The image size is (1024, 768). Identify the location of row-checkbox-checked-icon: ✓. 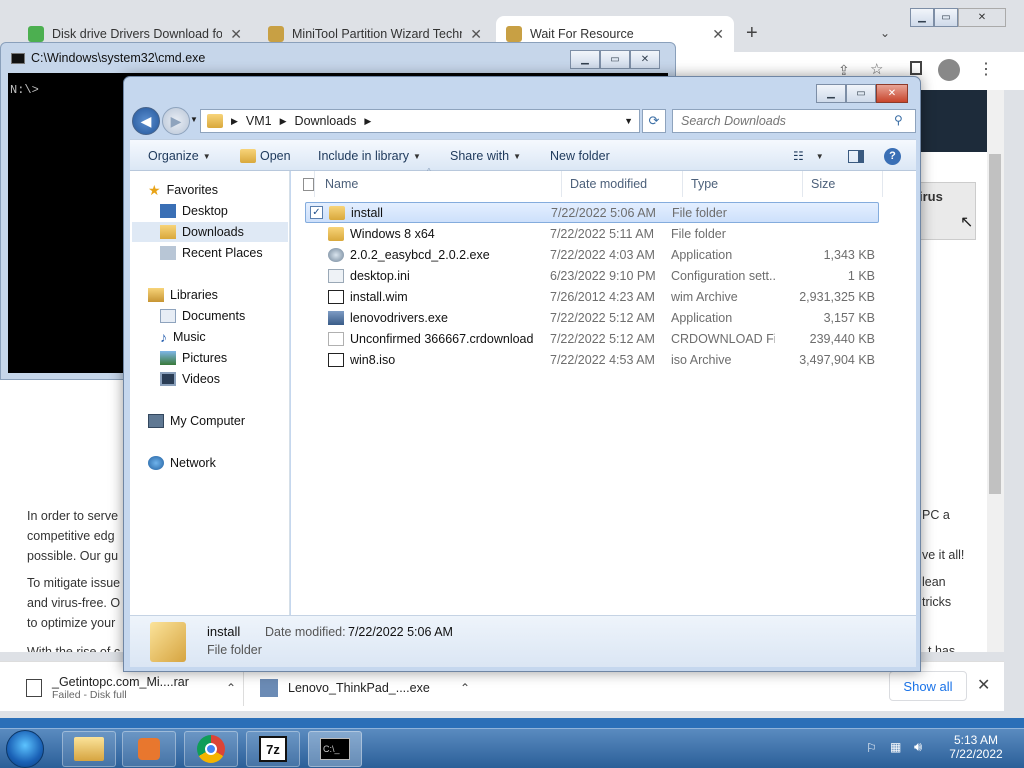
(316, 212).